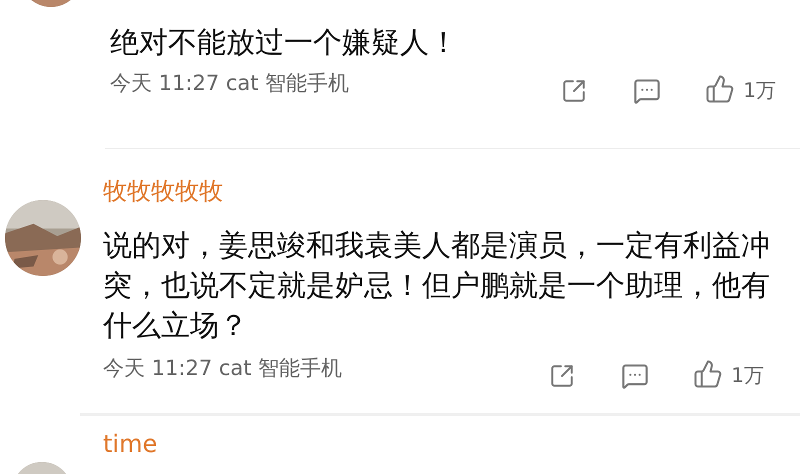 Image resolution: width=800 pixels, height=474 pixels. What do you see at coordinates (284, 42) in the screenshot?
I see `comment-text: 绝对不能放过一个嫌疑人！` at bounding box center [284, 42].